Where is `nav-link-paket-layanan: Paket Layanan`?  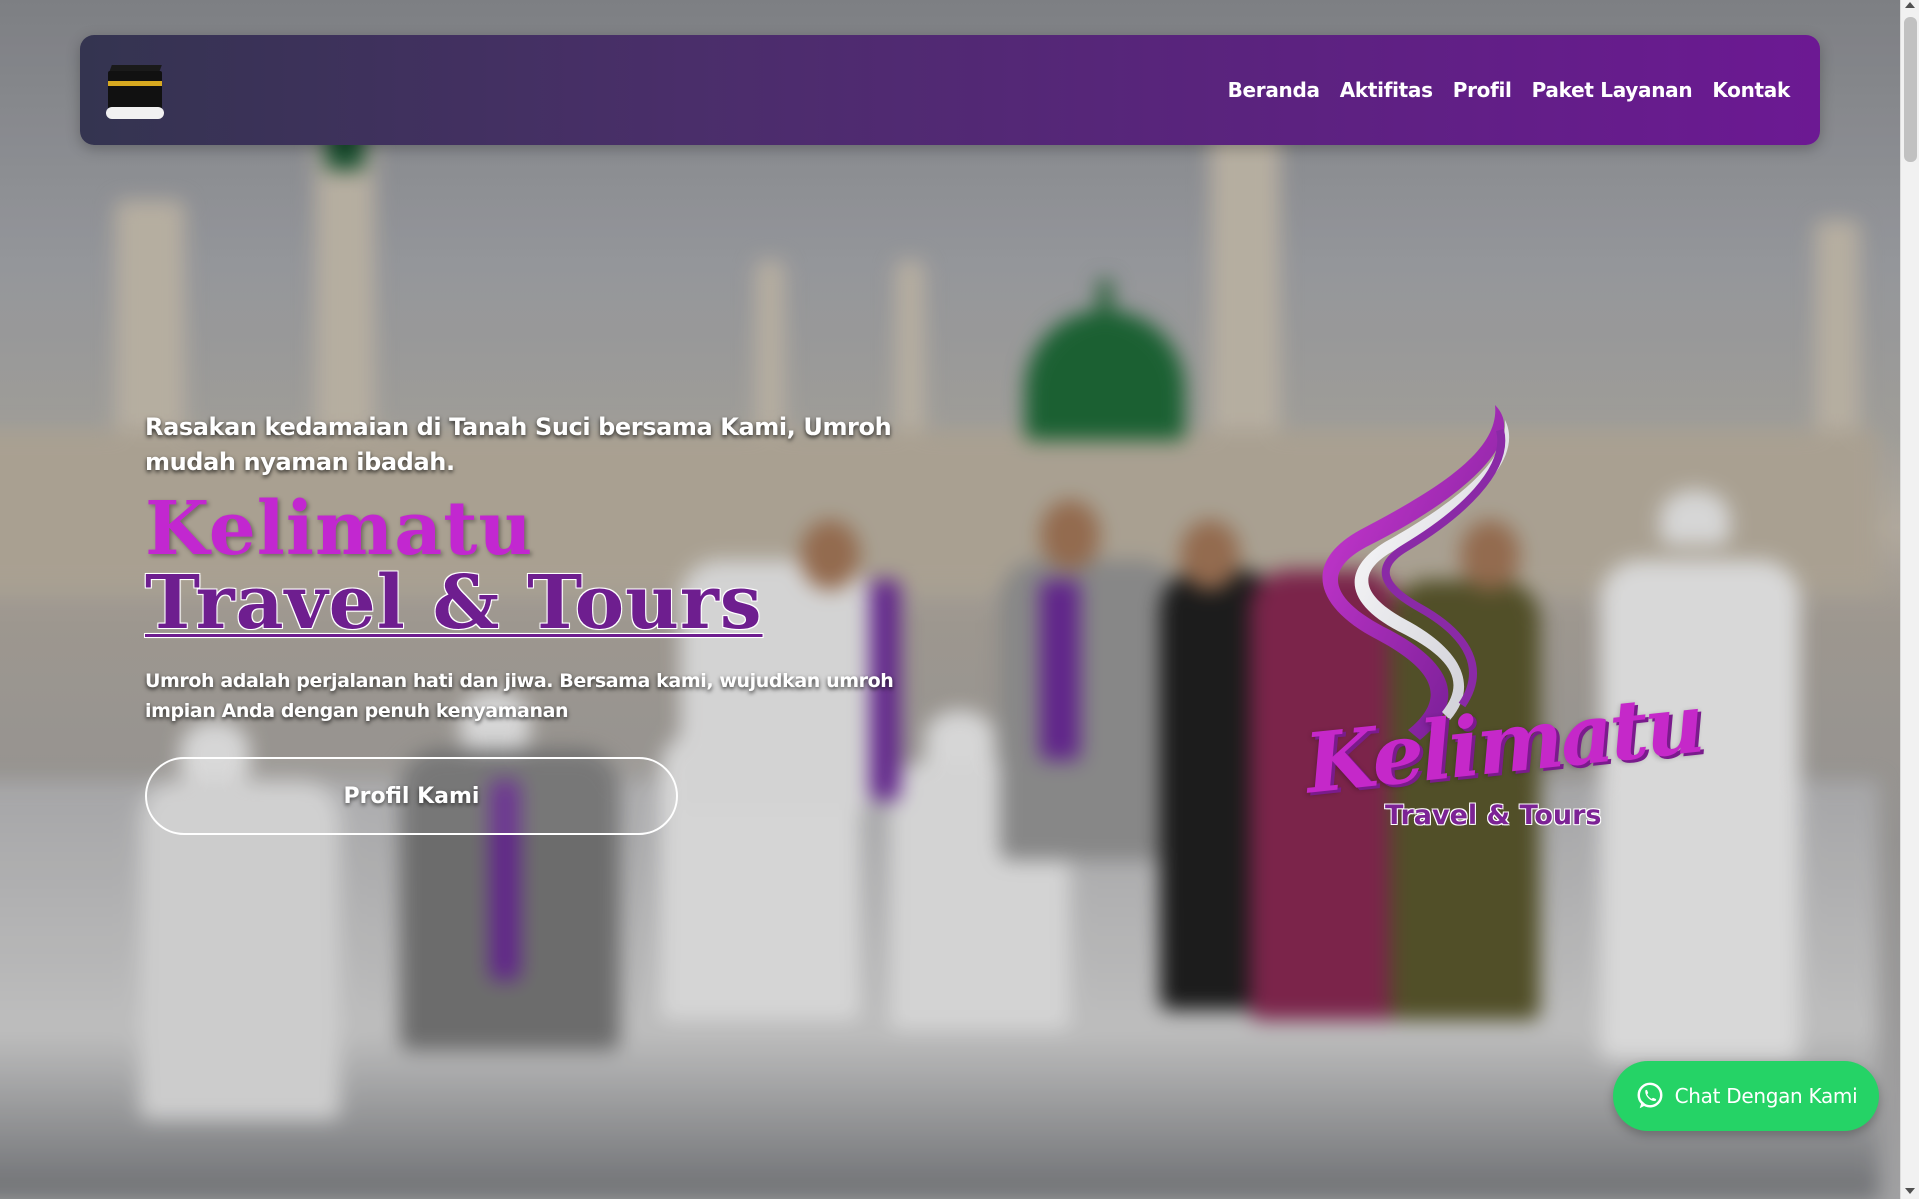
nav-link-paket-layanan: Paket Layanan is located at coordinates (1612, 90).